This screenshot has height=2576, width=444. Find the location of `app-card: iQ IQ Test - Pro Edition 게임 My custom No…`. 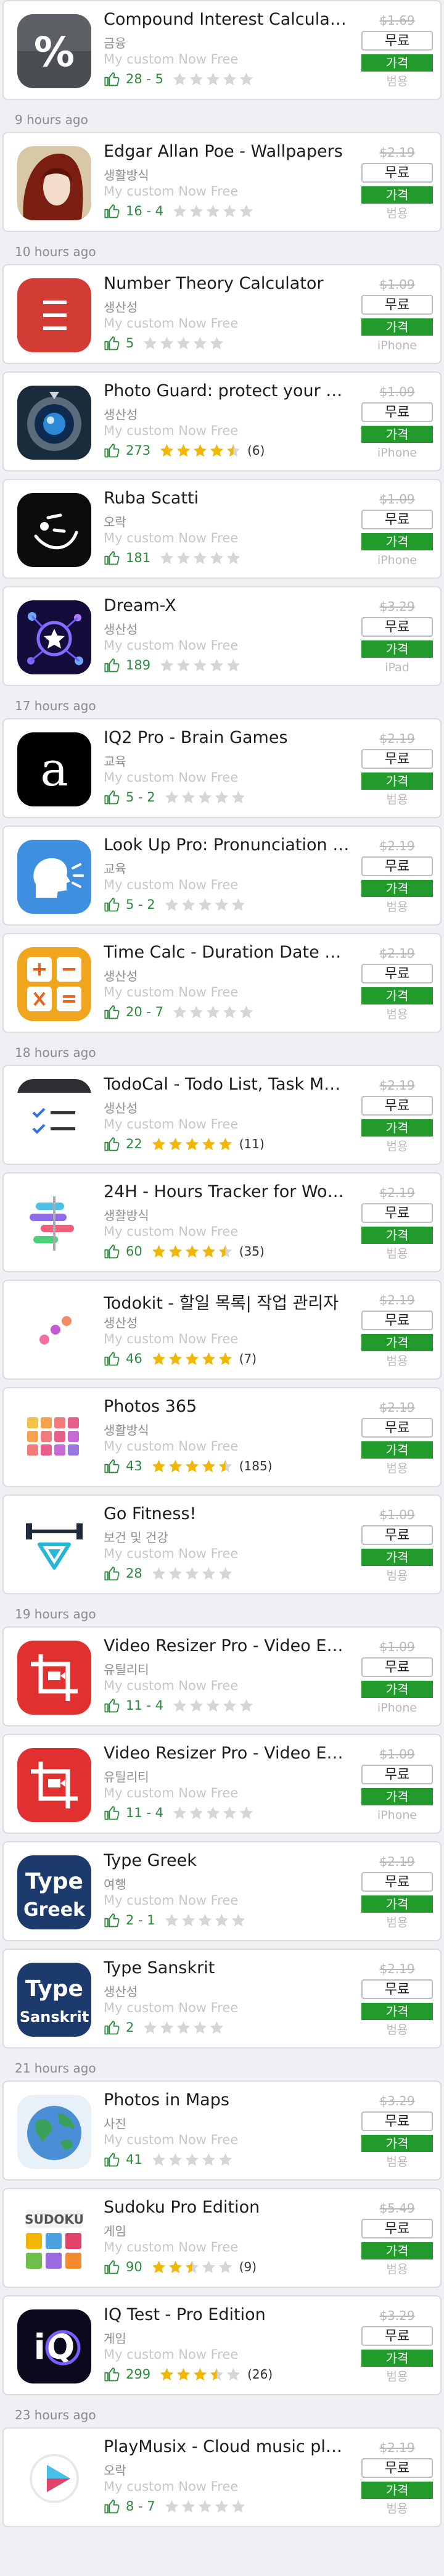

app-card: iQ IQ Test - Pro Edition 게임 My custom No… is located at coordinates (222, 2345).